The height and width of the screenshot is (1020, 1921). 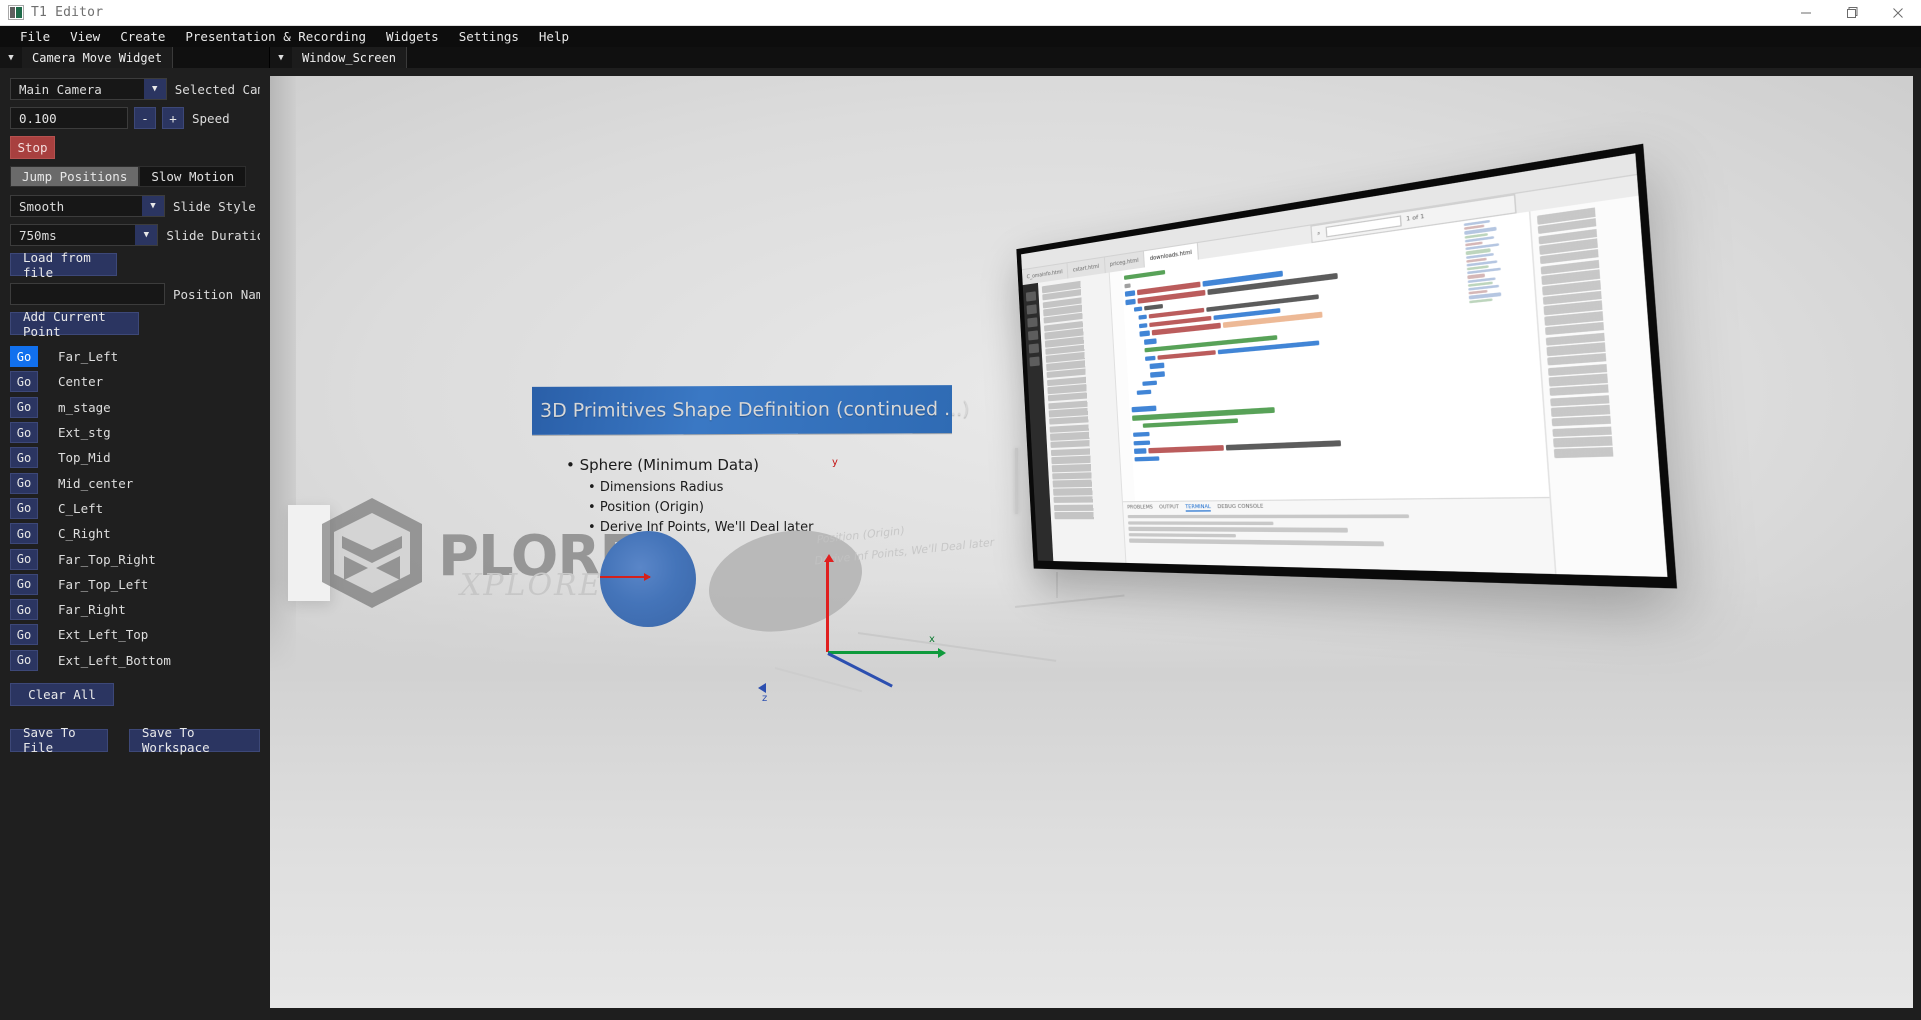 I want to click on title-bar: T1 Editor, so click(x=960, y=13).